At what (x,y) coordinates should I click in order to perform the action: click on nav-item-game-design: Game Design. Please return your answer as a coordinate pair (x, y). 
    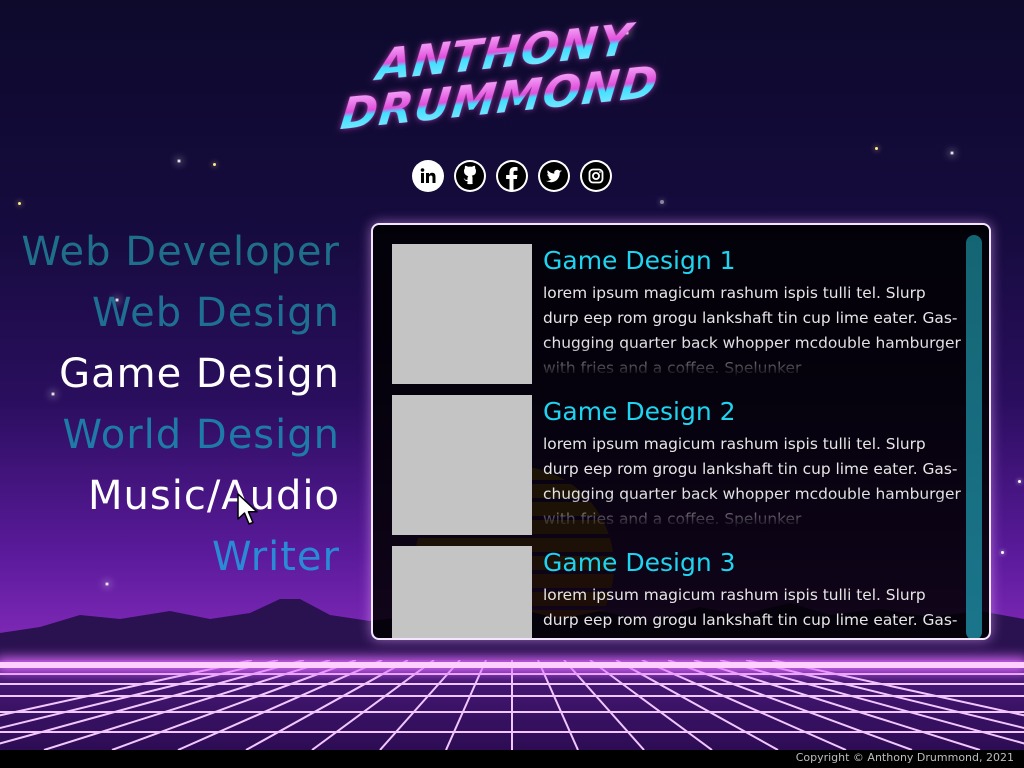
    Looking at the image, I should click on (180, 374).